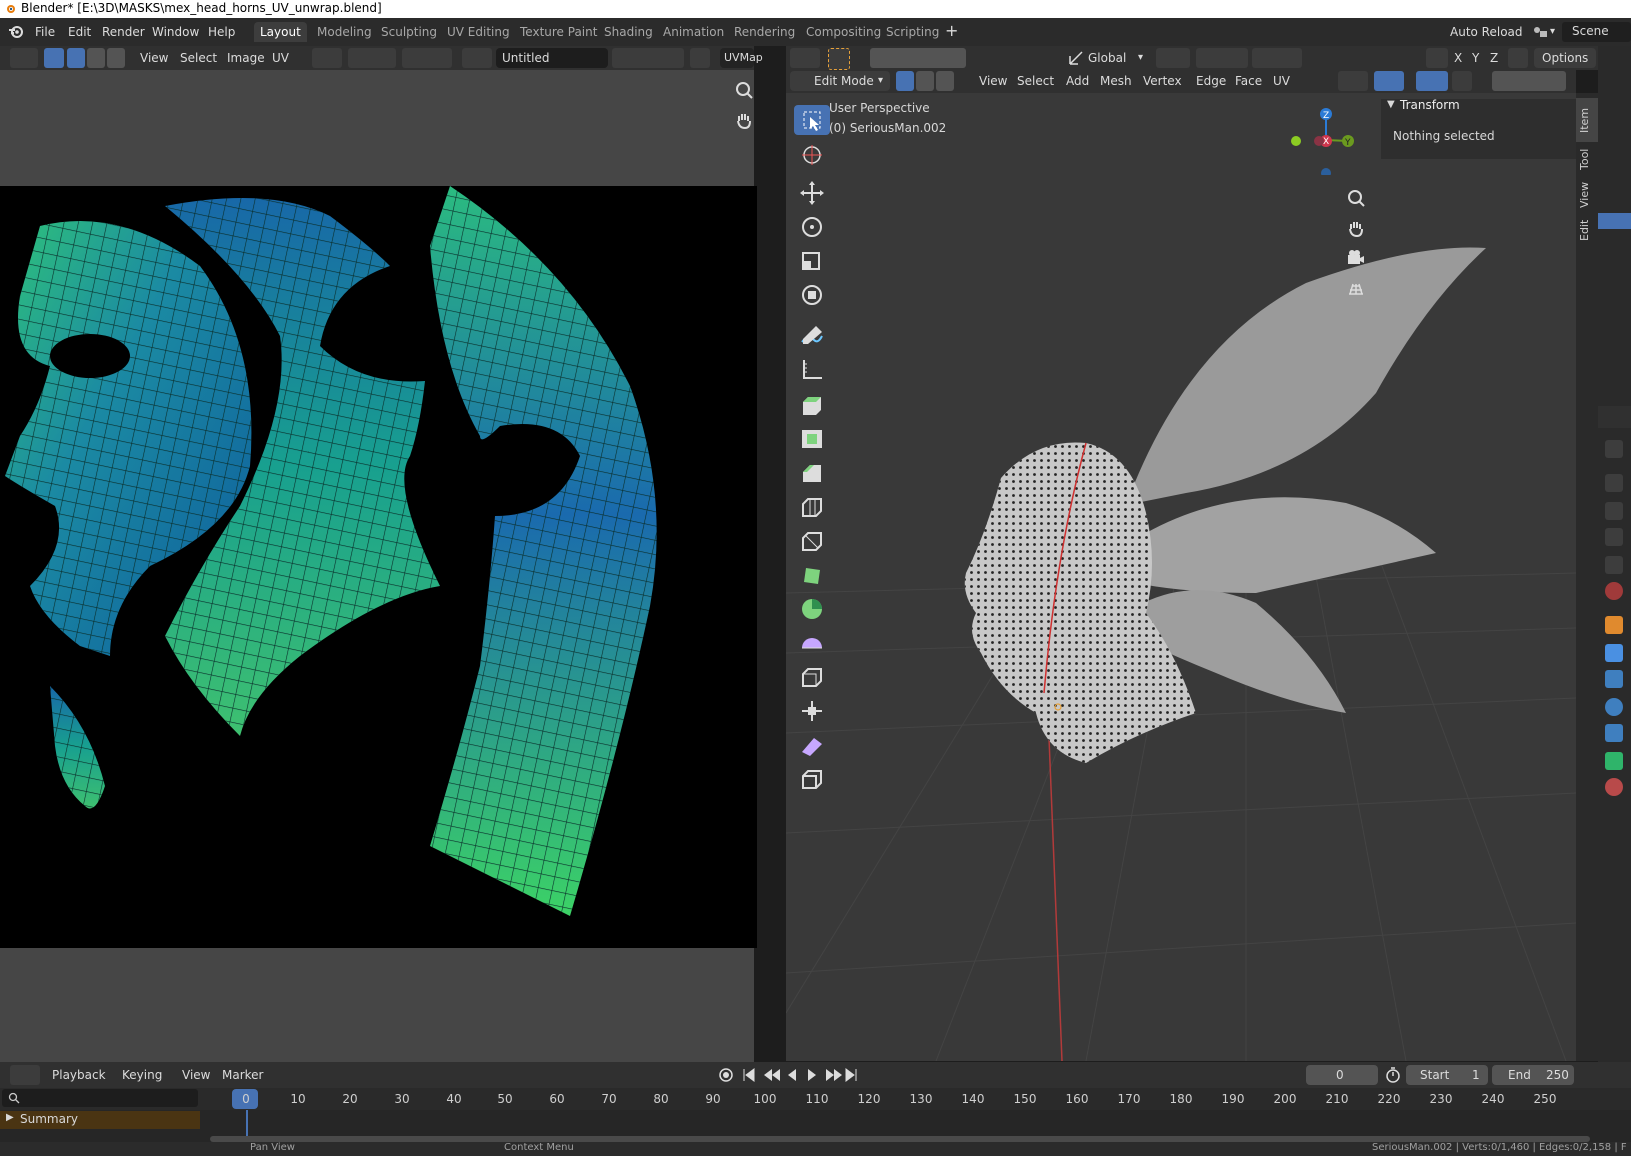 The image size is (1631, 1156). Describe the element at coordinates (1614, 679) in the screenshot. I see `particles-properties-icon` at that location.